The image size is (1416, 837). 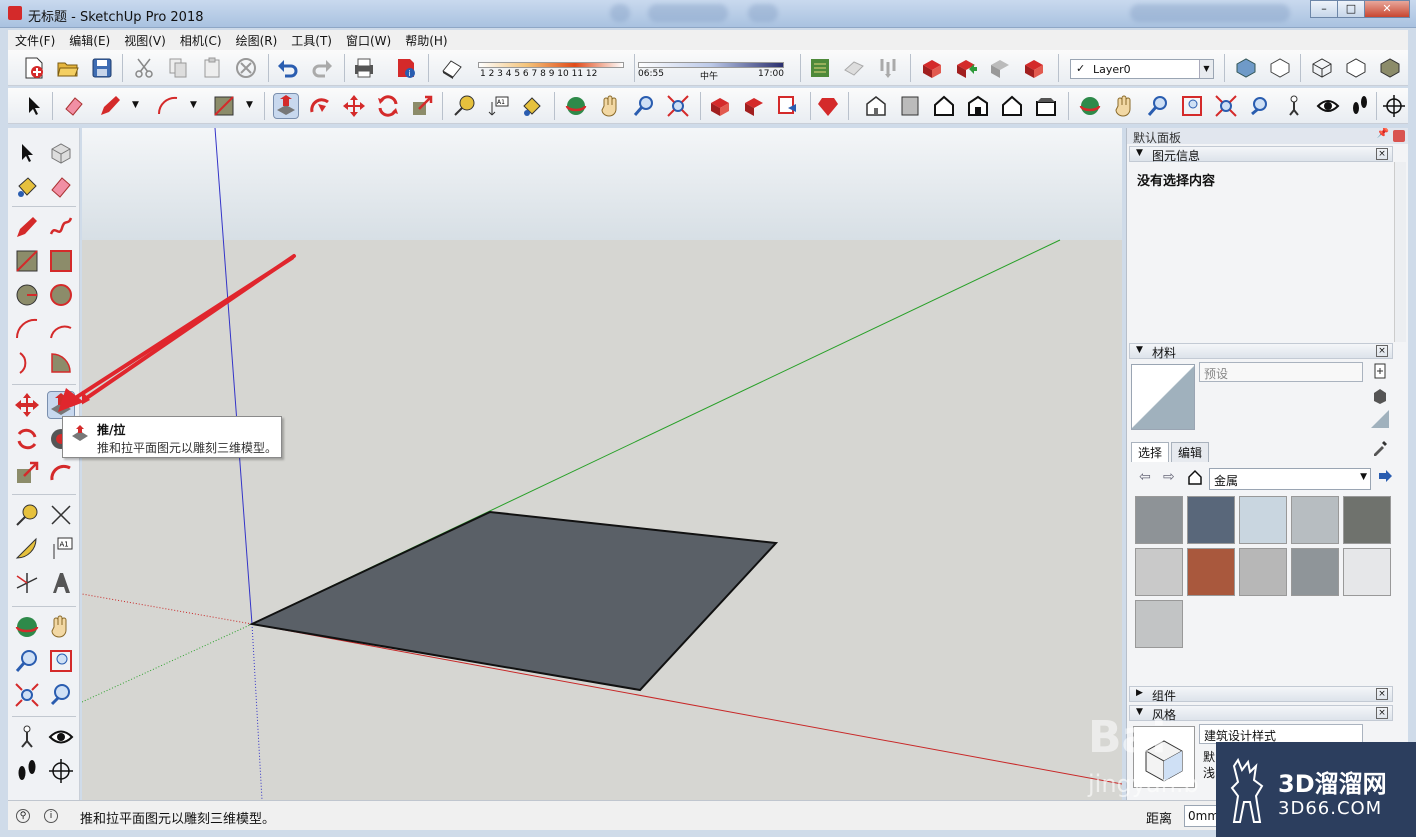 I want to click on layout-send-icon, so click(x=788, y=106).